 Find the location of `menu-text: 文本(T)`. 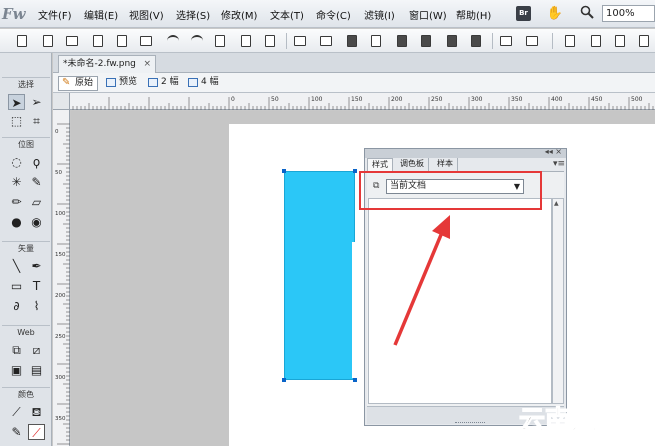

menu-text: 文本(T) is located at coordinates (287, 14).